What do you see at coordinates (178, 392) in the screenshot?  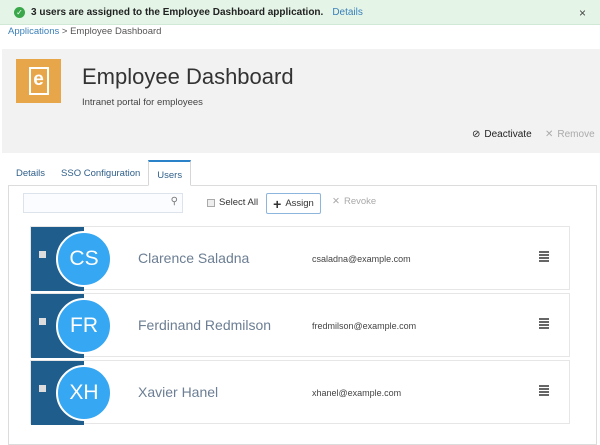 I see `user-name: Xavier Hanel` at bounding box center [178, 392].